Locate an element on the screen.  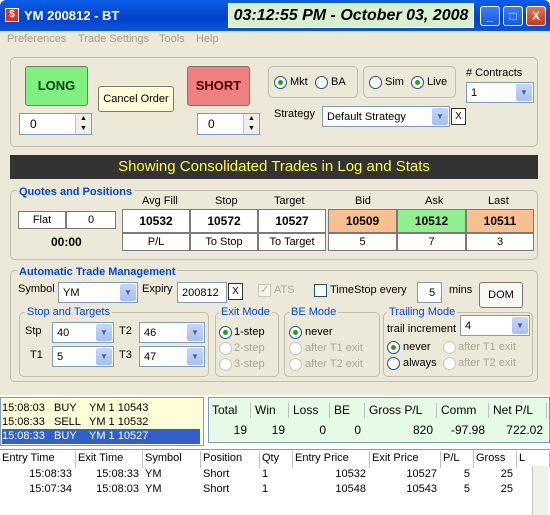
window-title: YM 200812 - BT is located at coordinates (72, 15).